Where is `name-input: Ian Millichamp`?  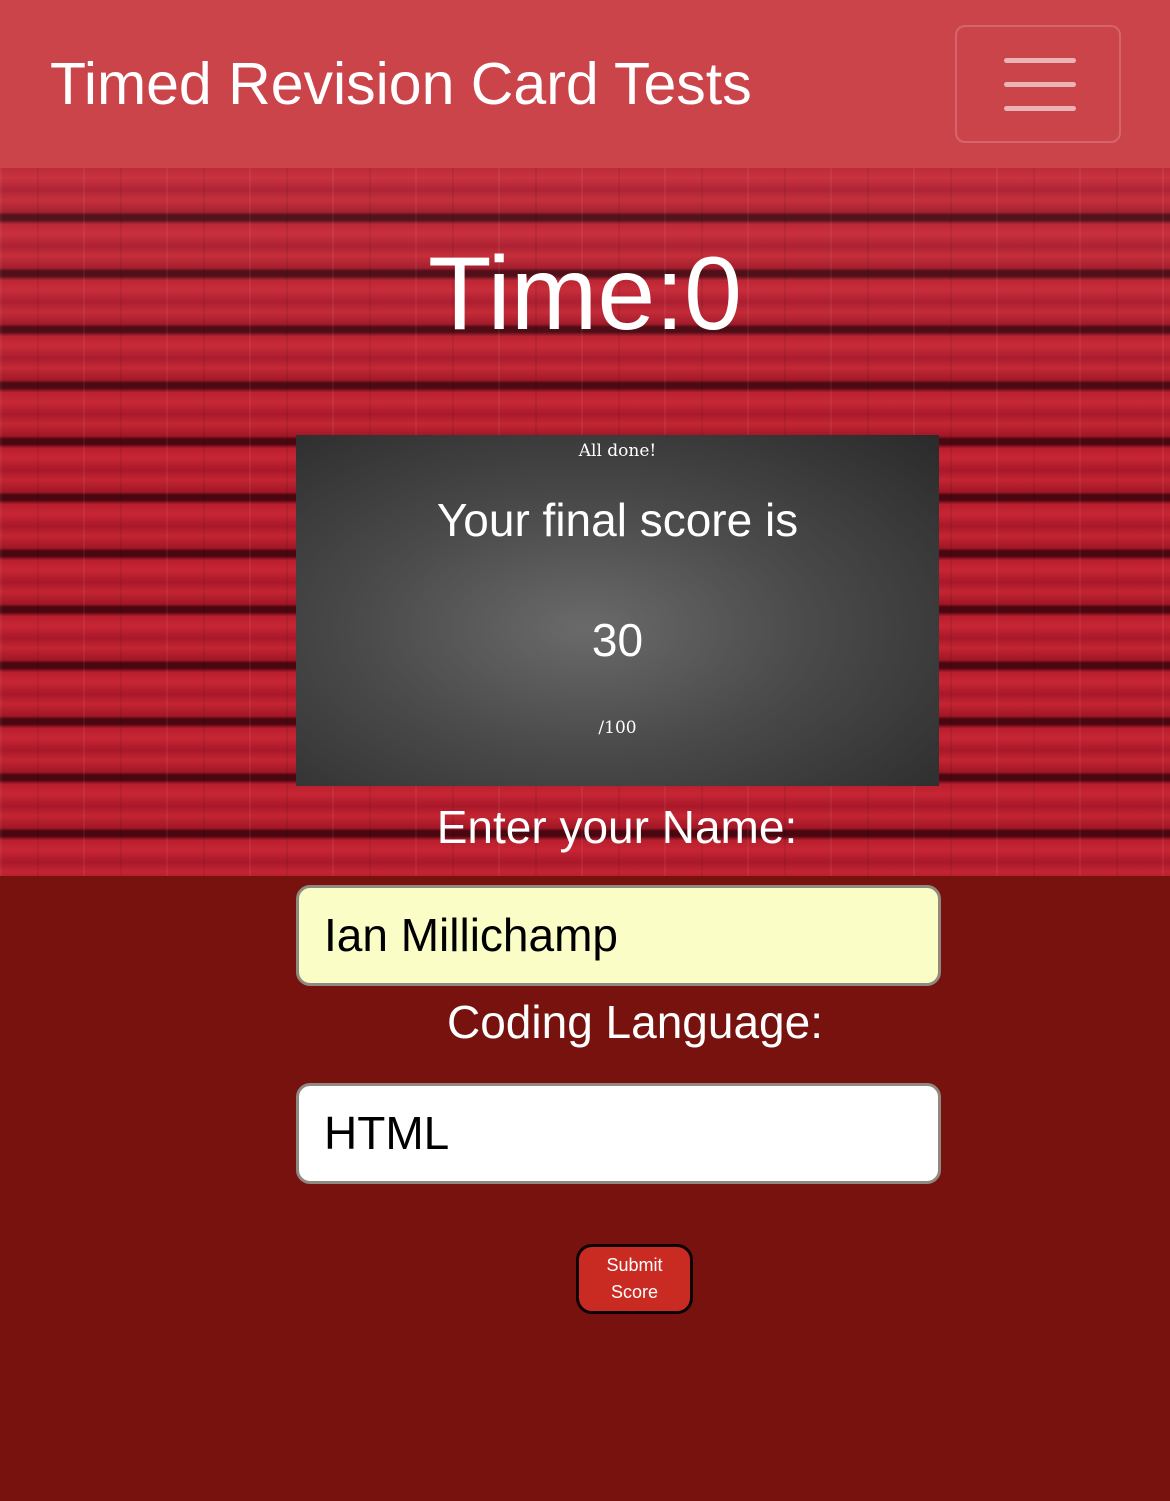 name-input: Ian Millichamp is located at coordinates (618, 935).